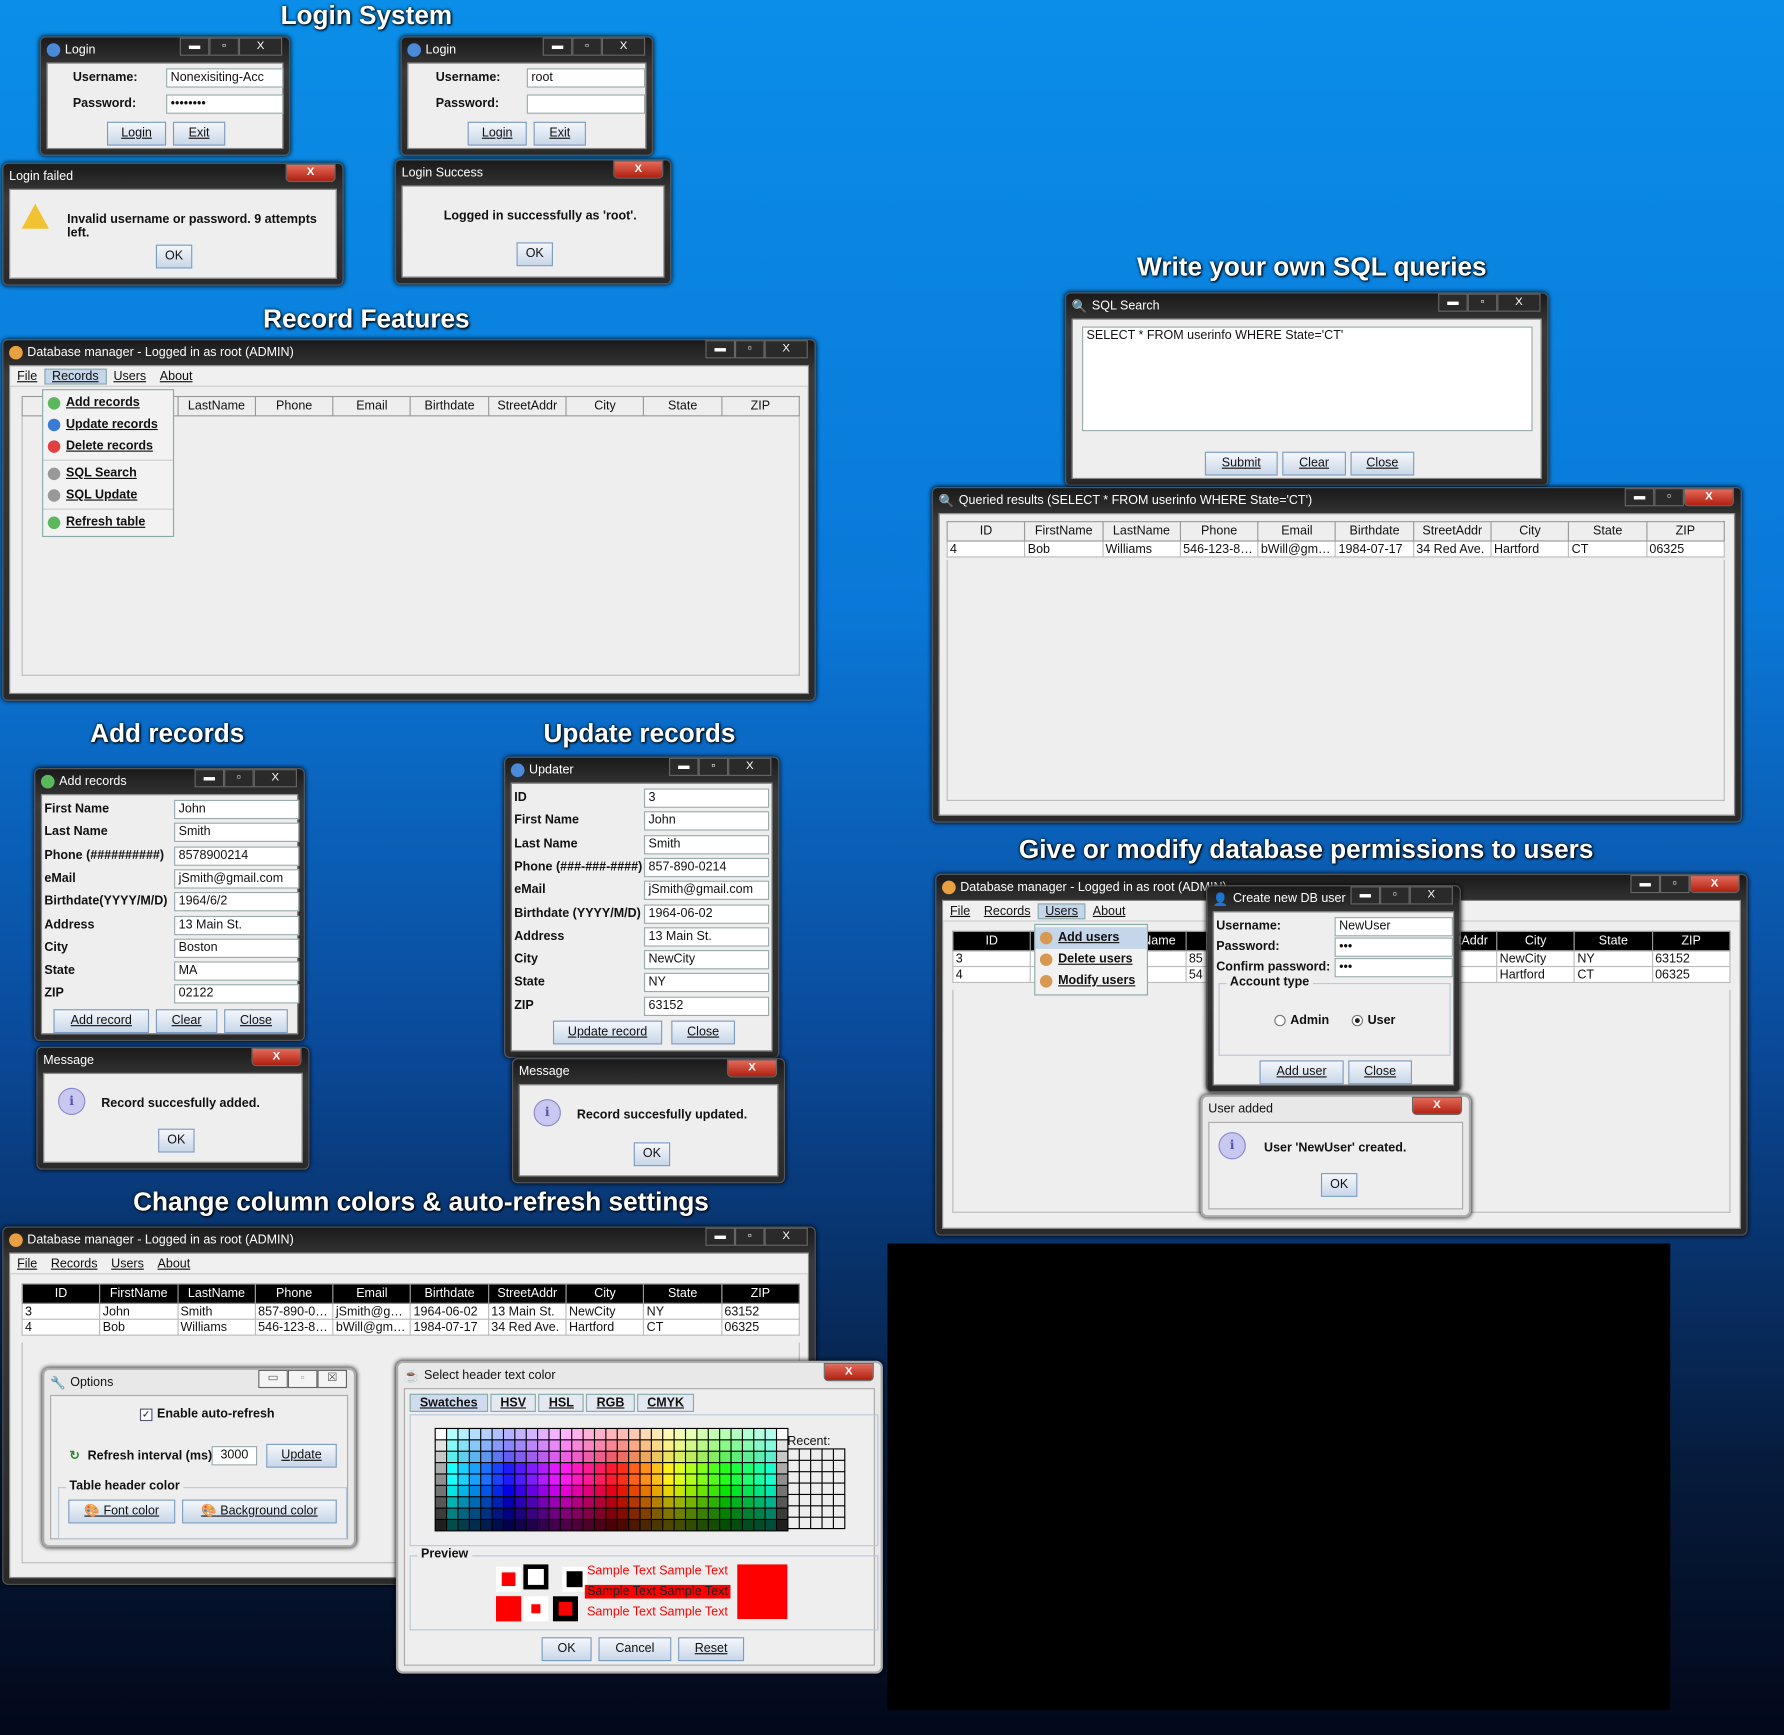  What do you see at coordinates (234, 1456) in the screenshot?
I see `refresh-interval-input: 3000` at bounding box center [234, 1456].